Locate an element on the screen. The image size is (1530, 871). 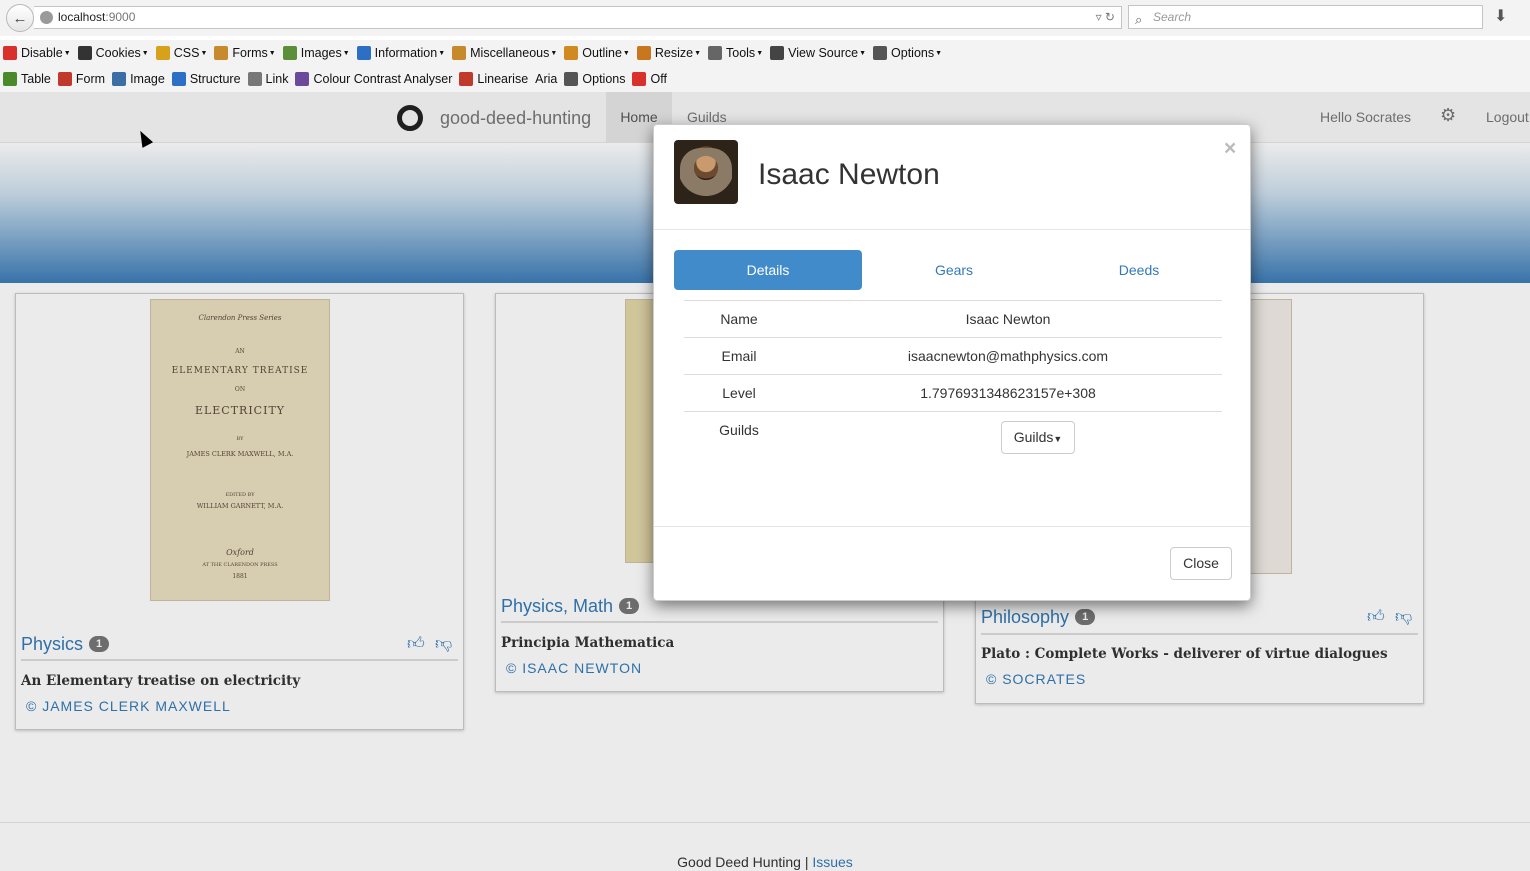
guilds-dropdown-button: Guilds▼ is located at coordinates (1038, 437).